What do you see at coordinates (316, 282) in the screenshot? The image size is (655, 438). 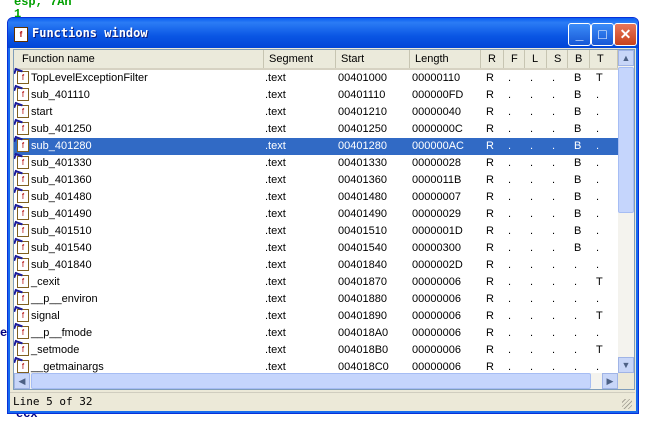 I see `table-row: f _cexit .text 00401870 00000006 R.... T` at bounding box center [316, 282].